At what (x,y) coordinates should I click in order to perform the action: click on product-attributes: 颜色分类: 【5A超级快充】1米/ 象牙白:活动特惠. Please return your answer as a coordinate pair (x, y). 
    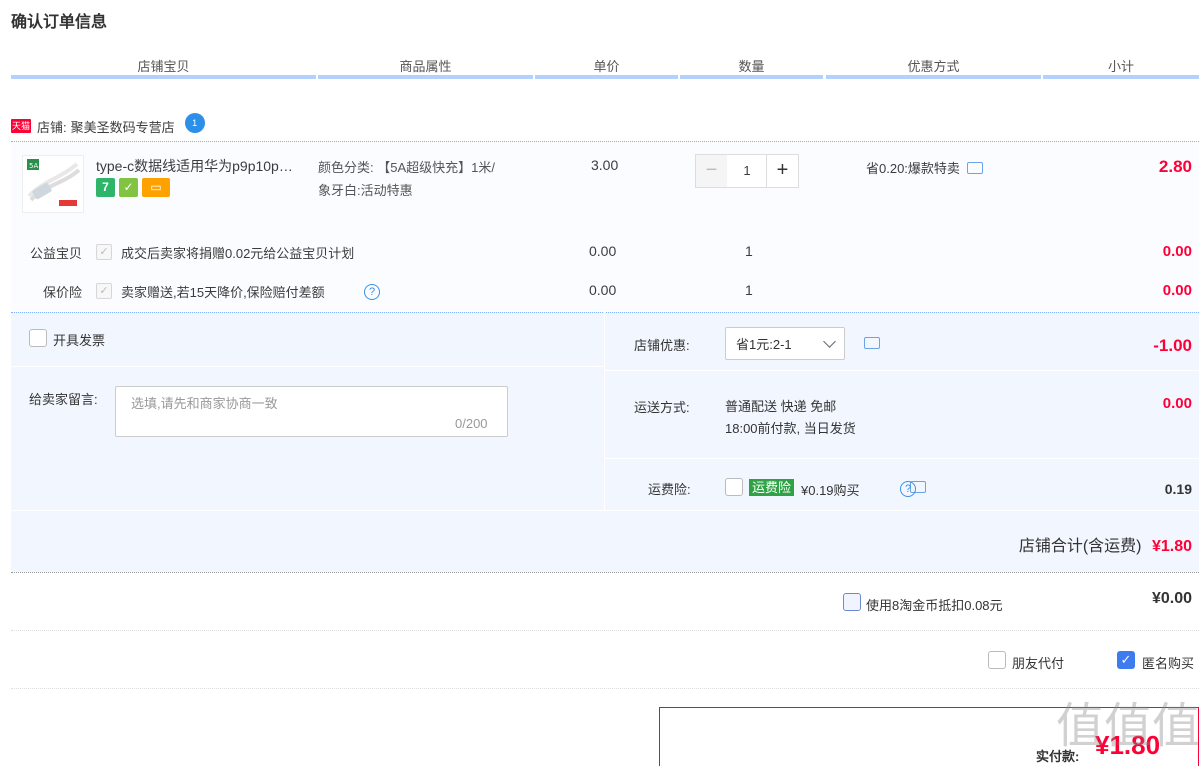
    Looking at the image, I should click on (428, 179).